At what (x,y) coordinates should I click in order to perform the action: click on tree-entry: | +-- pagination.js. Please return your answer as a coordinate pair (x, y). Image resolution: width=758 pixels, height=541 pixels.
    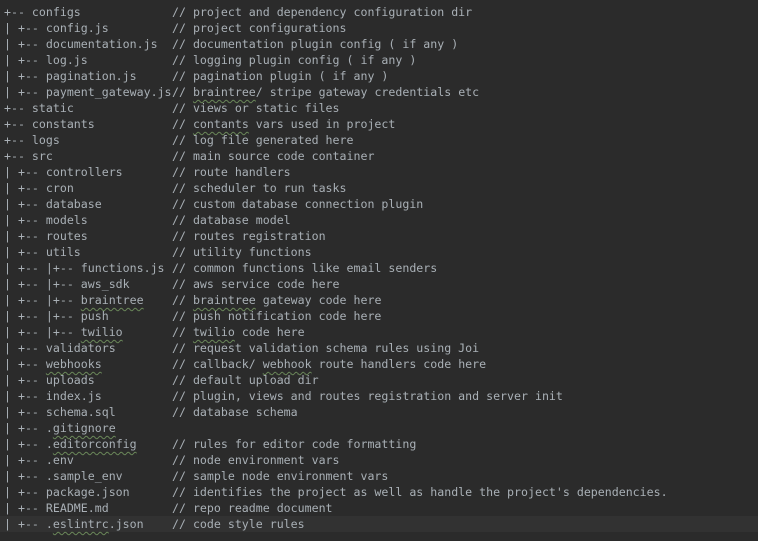
    Looking at the image, I should click on (70, 76).